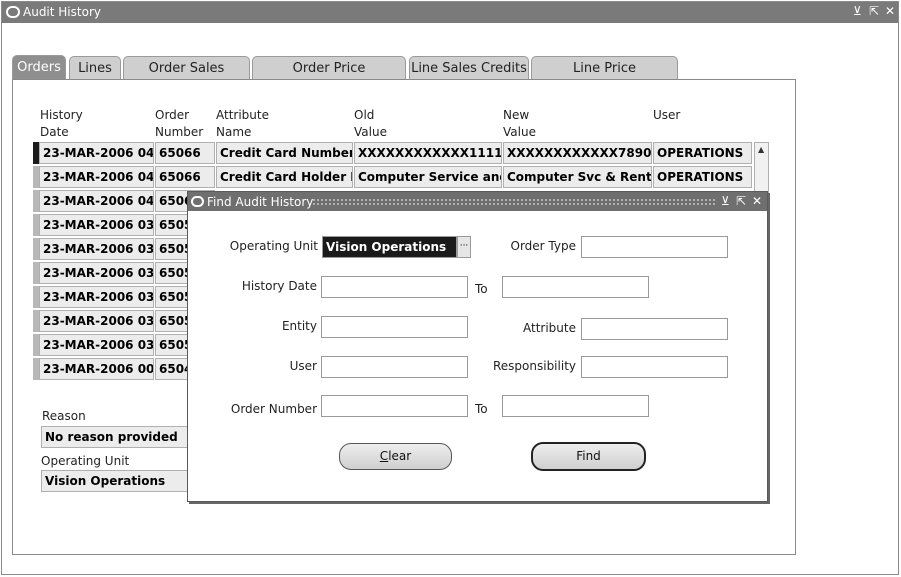 This screenshot has width=901, height=577. I want to click on user-field-label: User, so click(303, 366).